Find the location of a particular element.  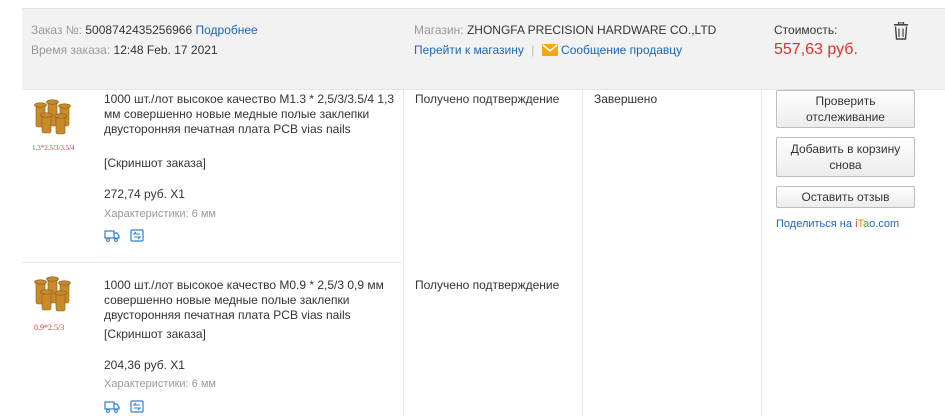

goto-shop-link: Перейти к магазину is located at coordinates (469, 50).